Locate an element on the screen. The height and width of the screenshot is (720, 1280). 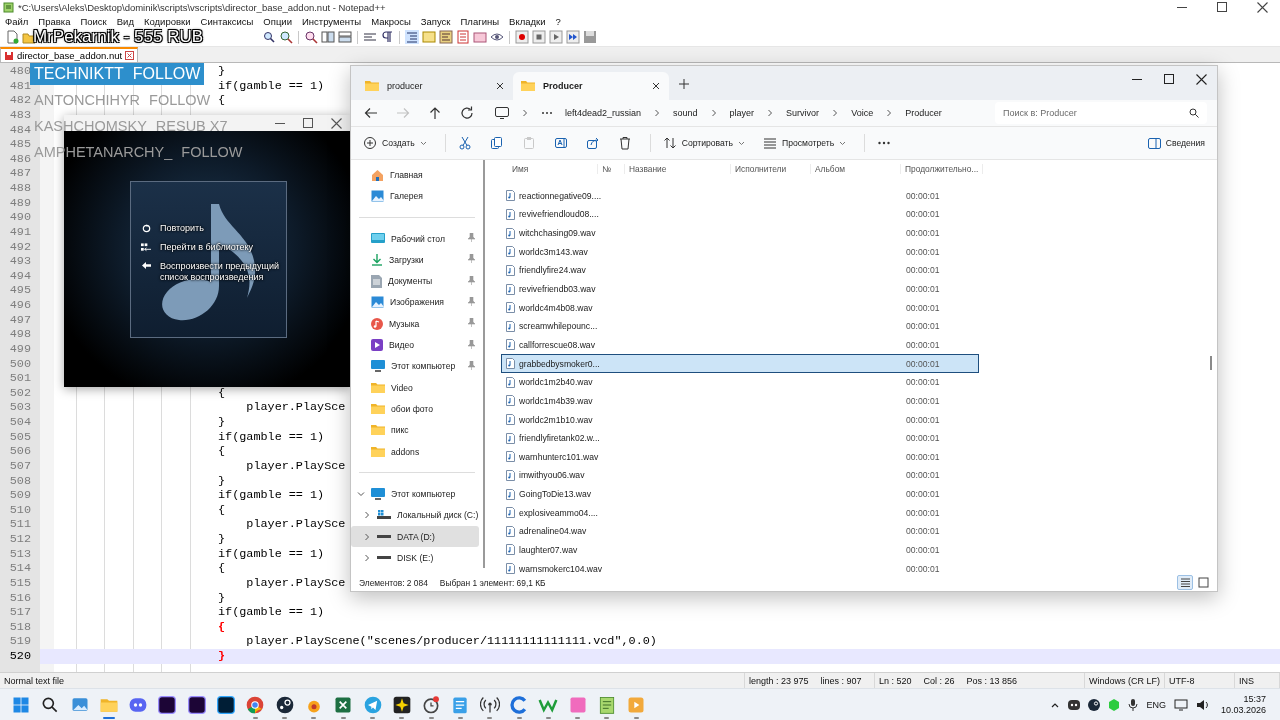
column-header: Имя is located at coordinates (549, 169).